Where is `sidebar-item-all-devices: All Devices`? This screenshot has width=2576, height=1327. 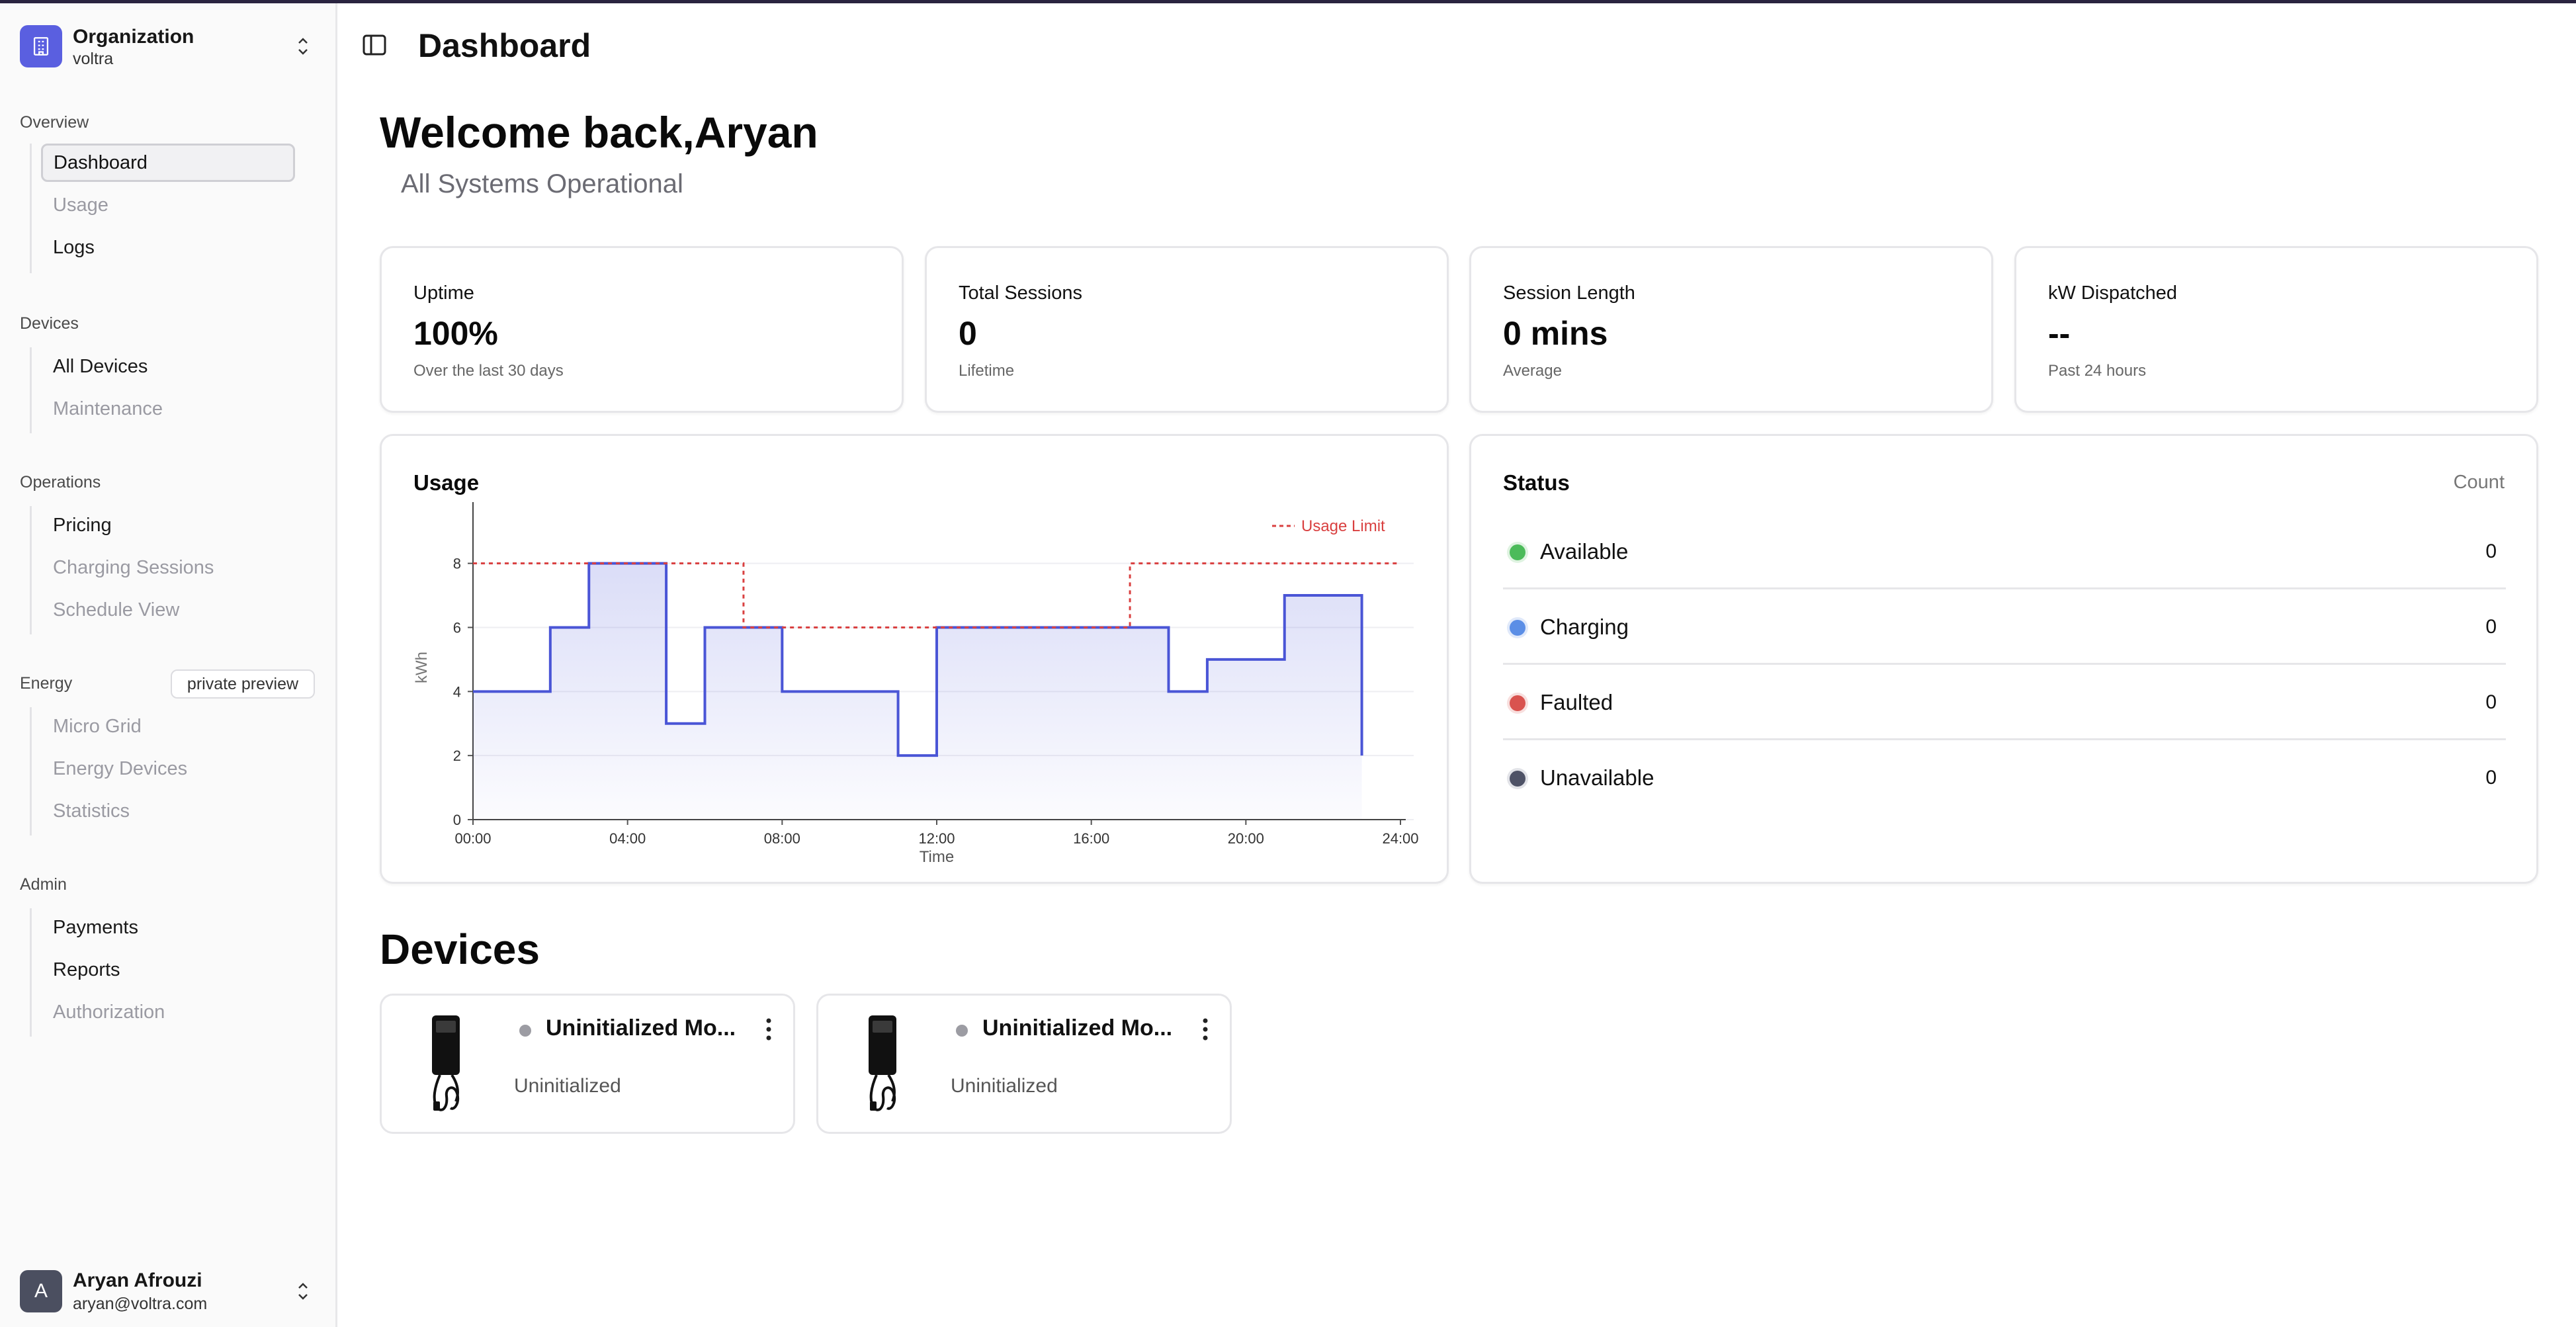 sidebar-item-all-devices: All Devices is located at coordinates (168, 366).